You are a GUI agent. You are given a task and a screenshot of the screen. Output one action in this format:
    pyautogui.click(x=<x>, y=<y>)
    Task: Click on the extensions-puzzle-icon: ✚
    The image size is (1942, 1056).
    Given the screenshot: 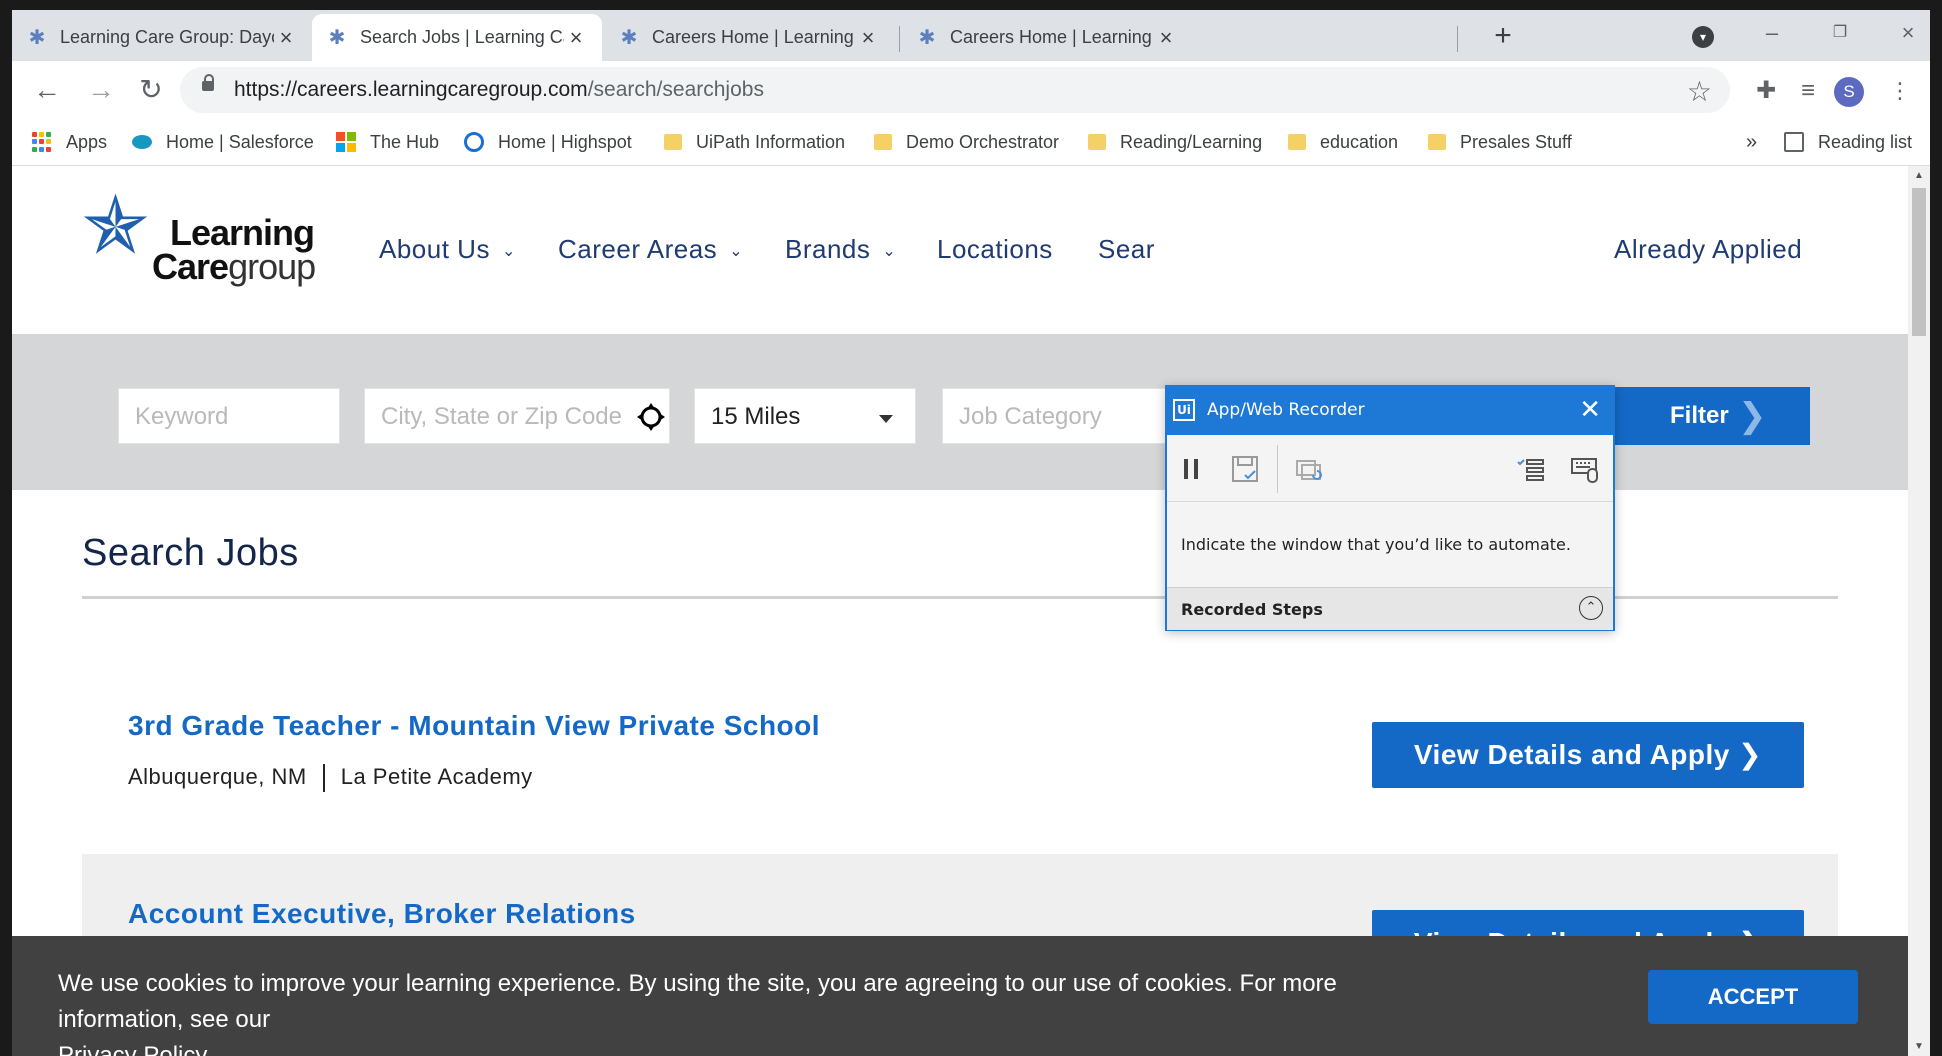 What is the action you would take?
    pyautogui.click(x=1766, y=91)
    